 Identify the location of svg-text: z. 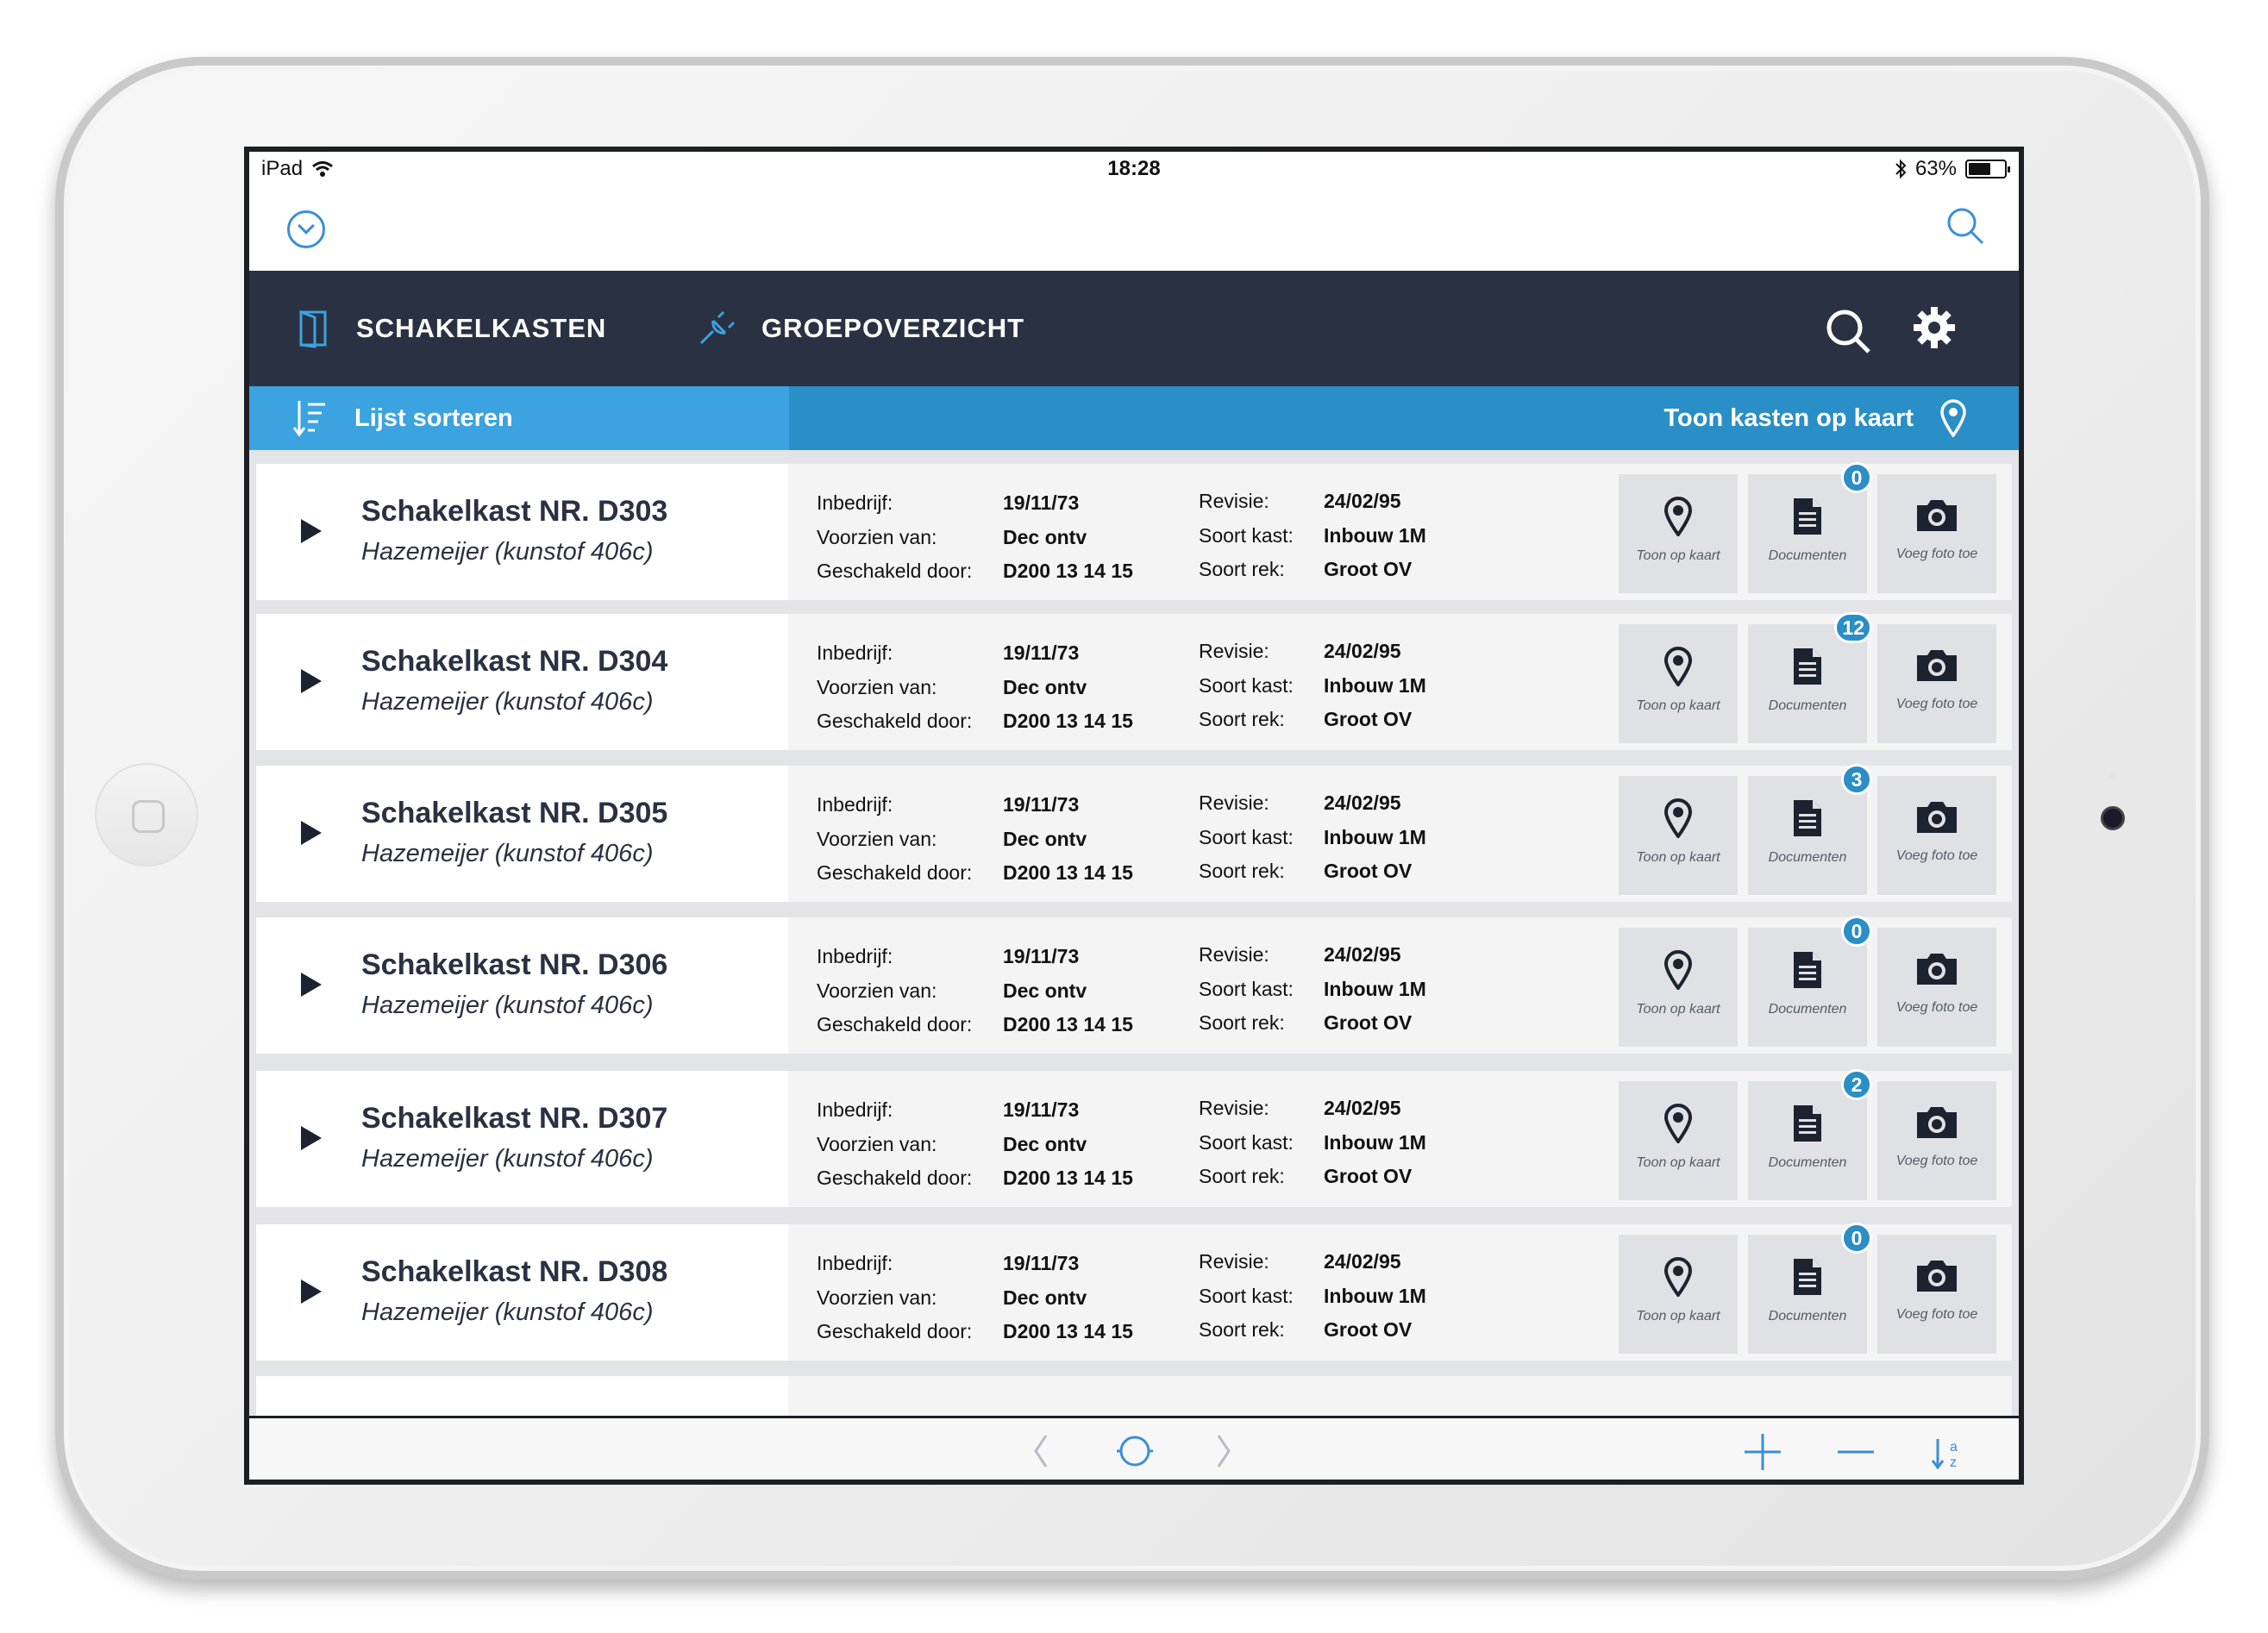
(1953, 1462).